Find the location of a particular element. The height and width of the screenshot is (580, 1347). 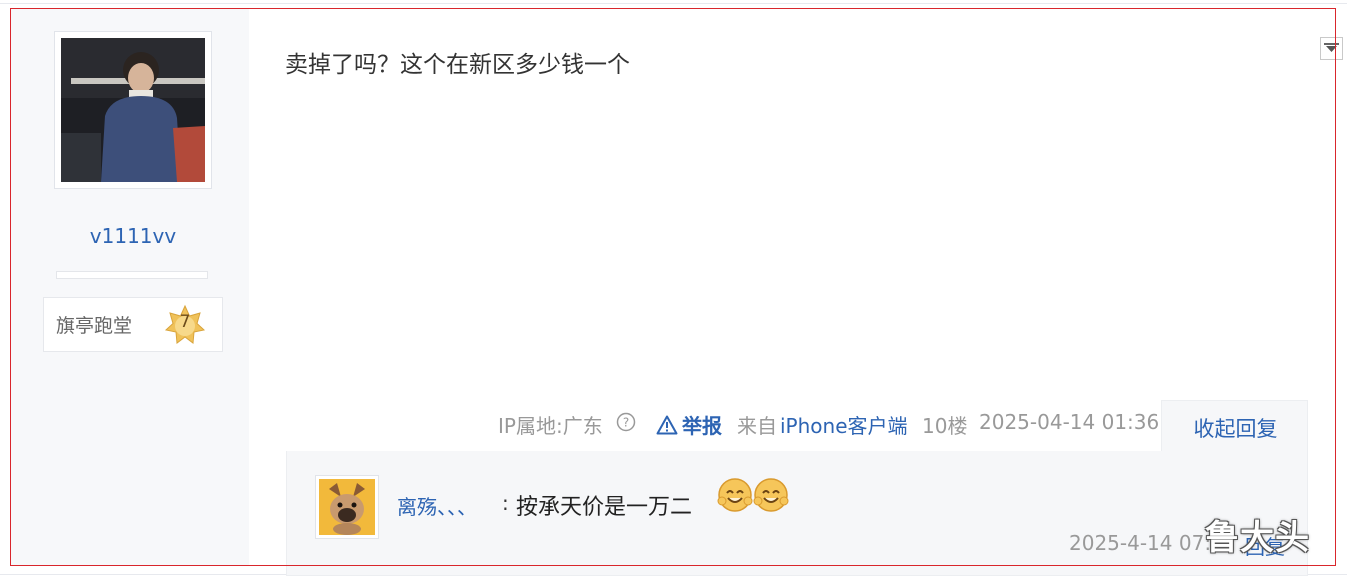

watermark: 鲁大头 is located at coordinates (1257, 538).